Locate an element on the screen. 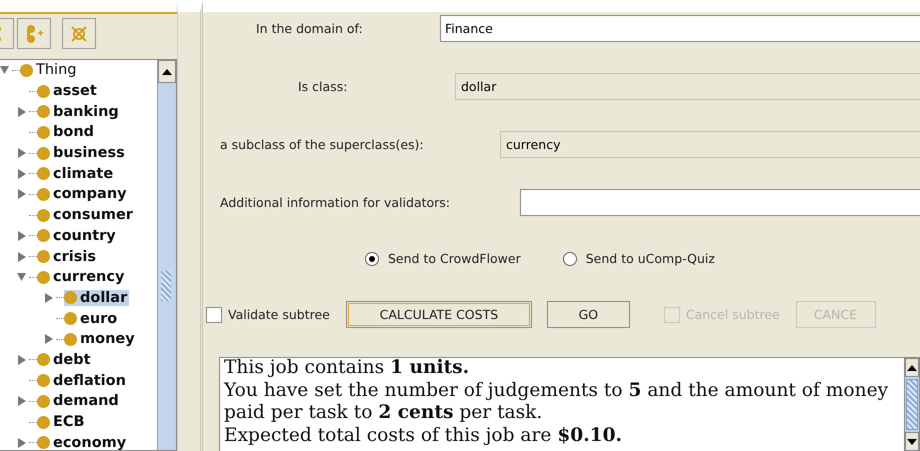 The height and width of the screenshot is (451, 920). tree-item: business is located at coordinates (82, 153).